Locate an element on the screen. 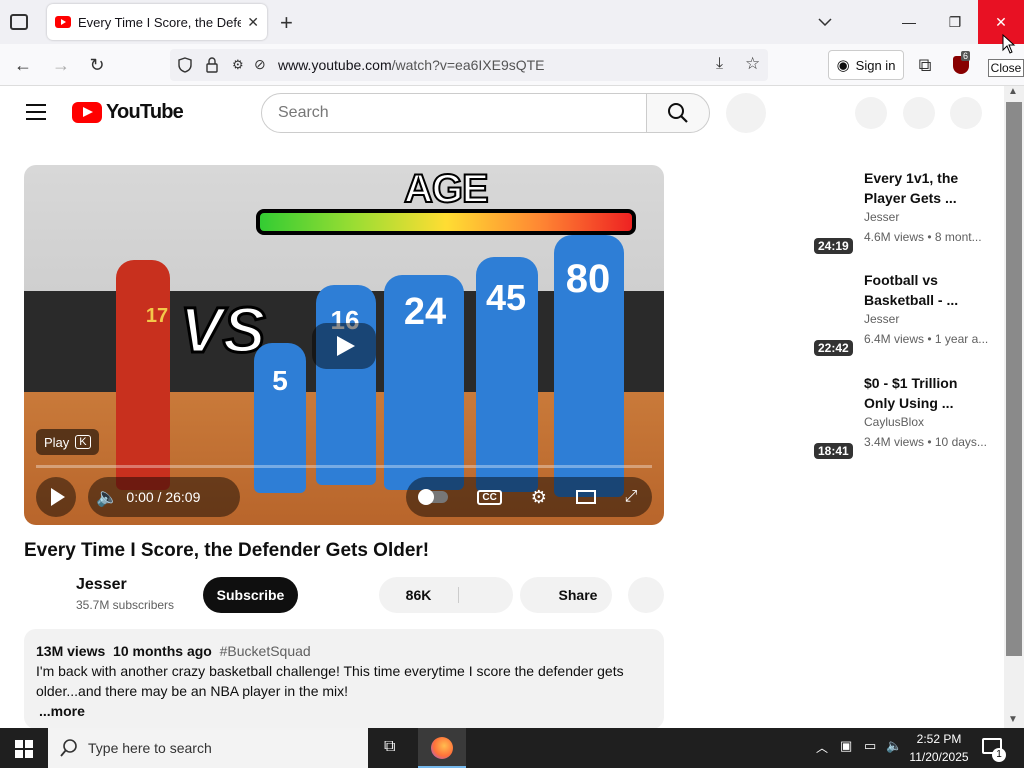 The height and width of the screenshot is (768, 1024). network-icon: ▭ is located at coordinates (870, 746).